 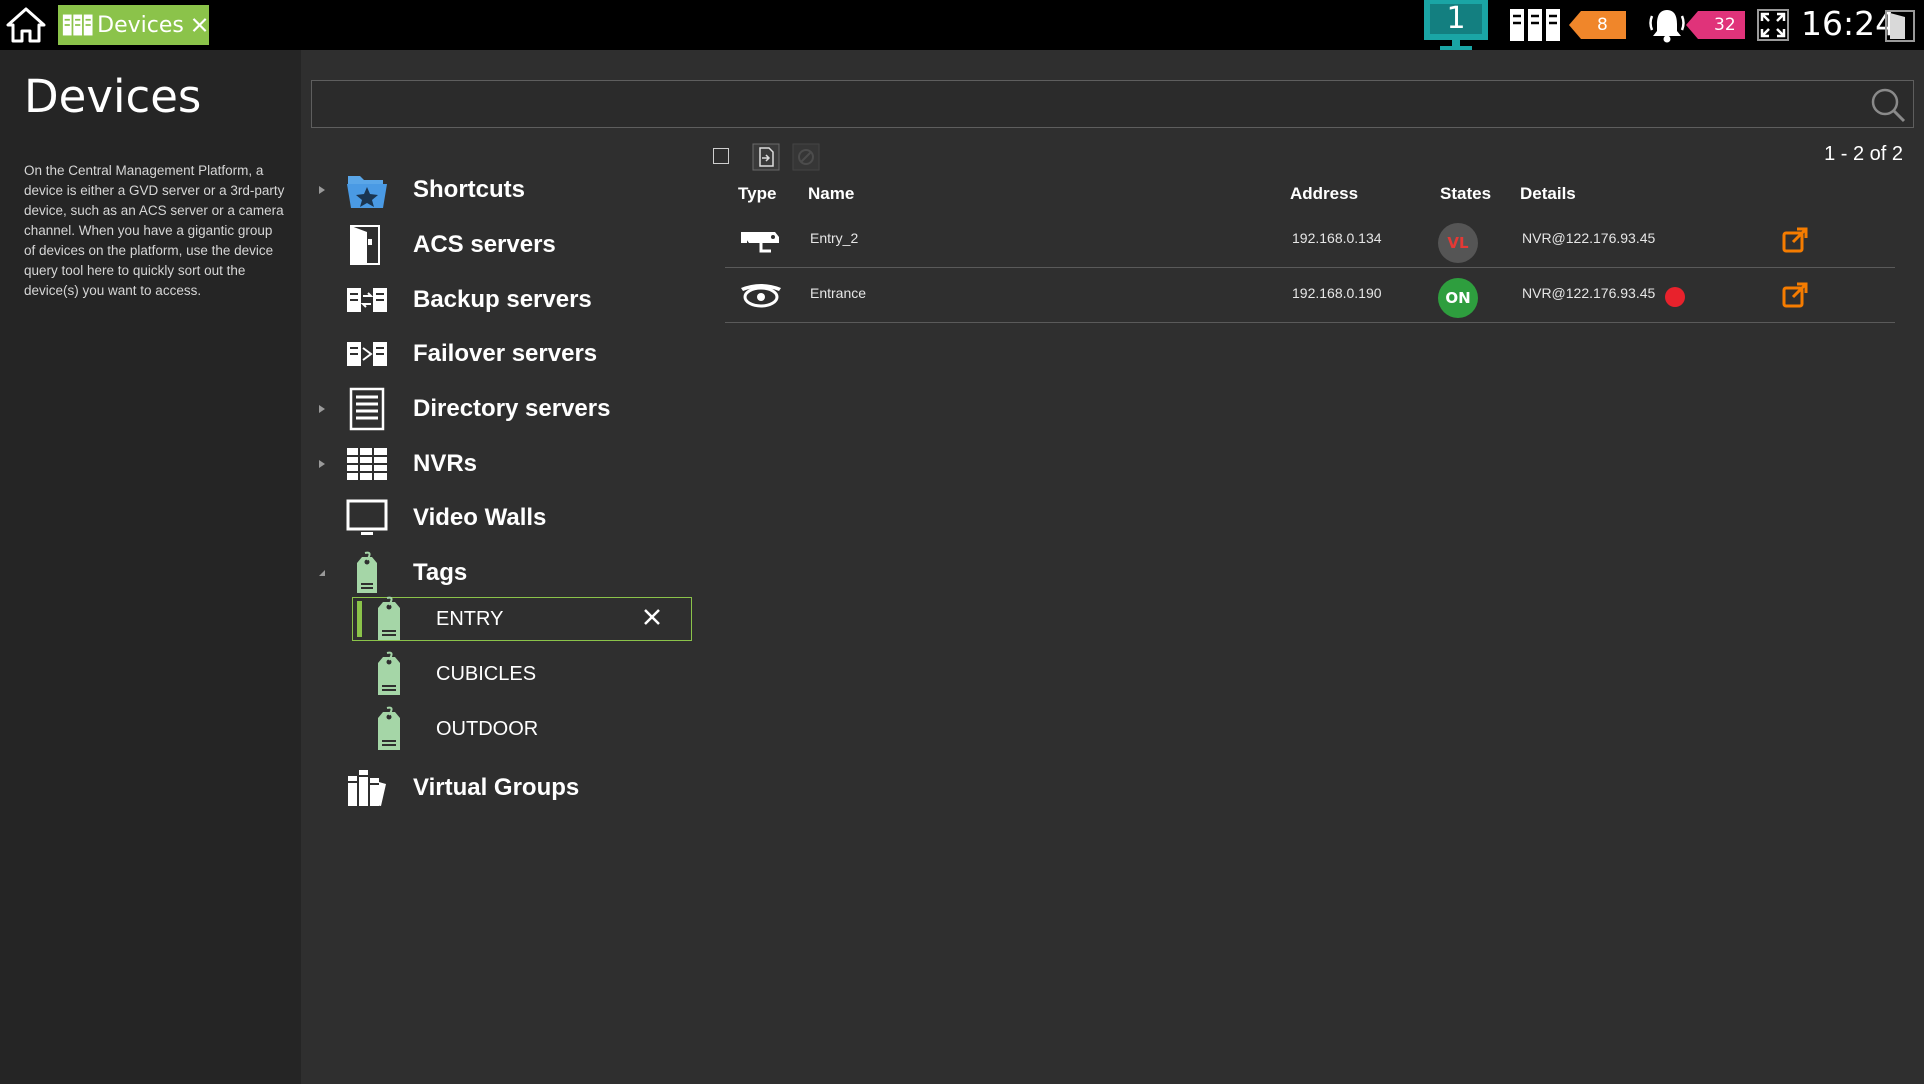 I want to click on tag-label: ENTRY, so click(x=470, y=619).